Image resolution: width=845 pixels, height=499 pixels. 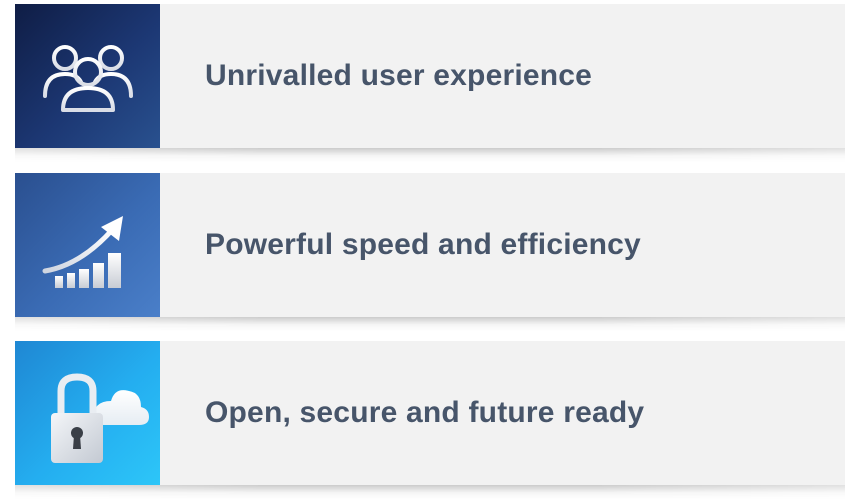 I want to click on feature-label: Unrivalled user experience, so click(x=399, y=75).